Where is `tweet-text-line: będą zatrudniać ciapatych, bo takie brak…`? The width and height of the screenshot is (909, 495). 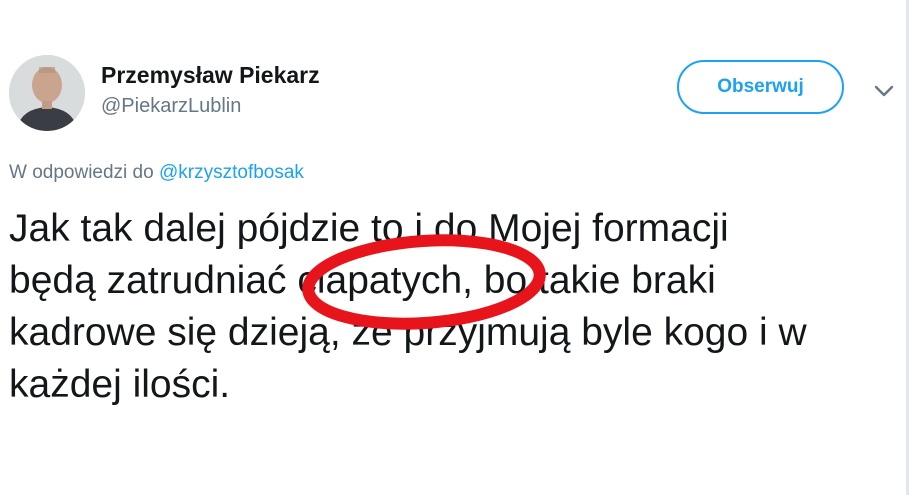
tweet-text-line: będą zatrudniać ciapatych, bo takie brak… is located at coordinates (362, 280).